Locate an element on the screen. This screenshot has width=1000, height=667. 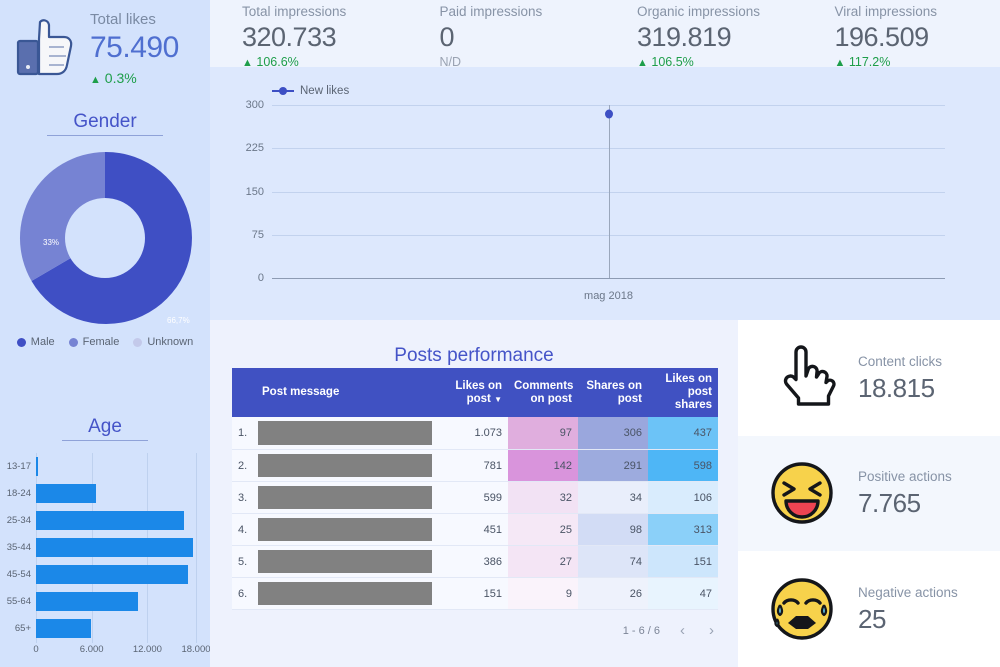
table-row: 1. 1.073 97 306 437 is located at coordinates (475, 433).